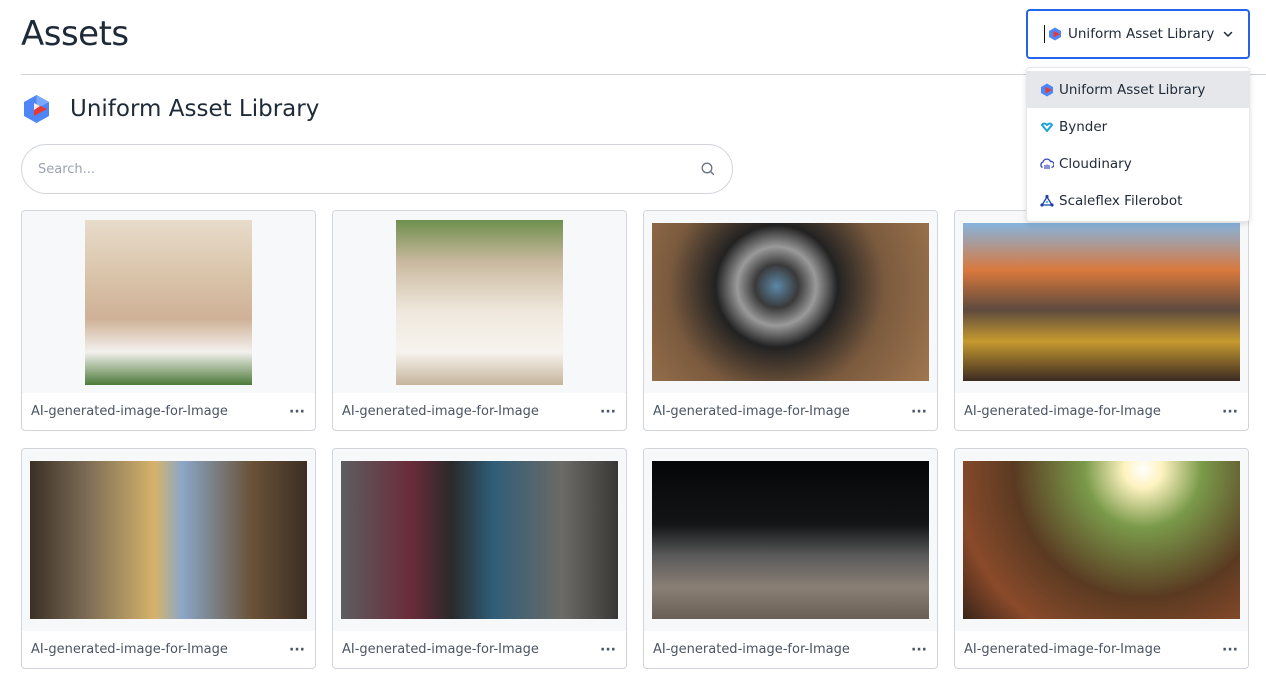 This screenshot has width=1266, height=679. Describe the element at coordinates (195, 109) in the screenshot. I see `library-title: Uniform Asset Library` at that location.